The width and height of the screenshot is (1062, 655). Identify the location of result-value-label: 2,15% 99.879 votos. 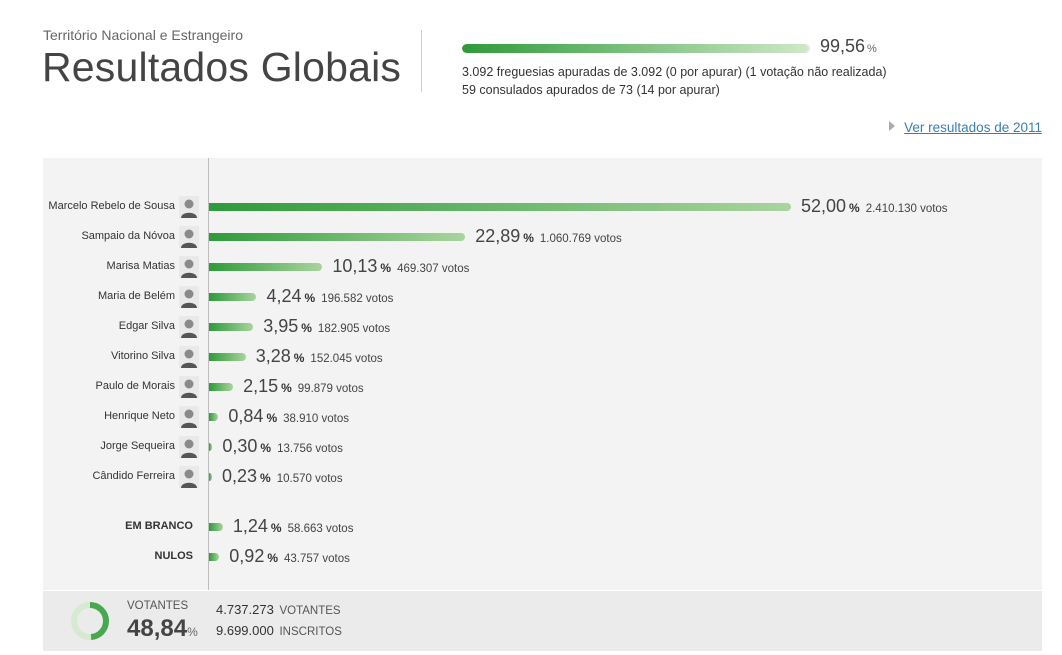
(303, 386).